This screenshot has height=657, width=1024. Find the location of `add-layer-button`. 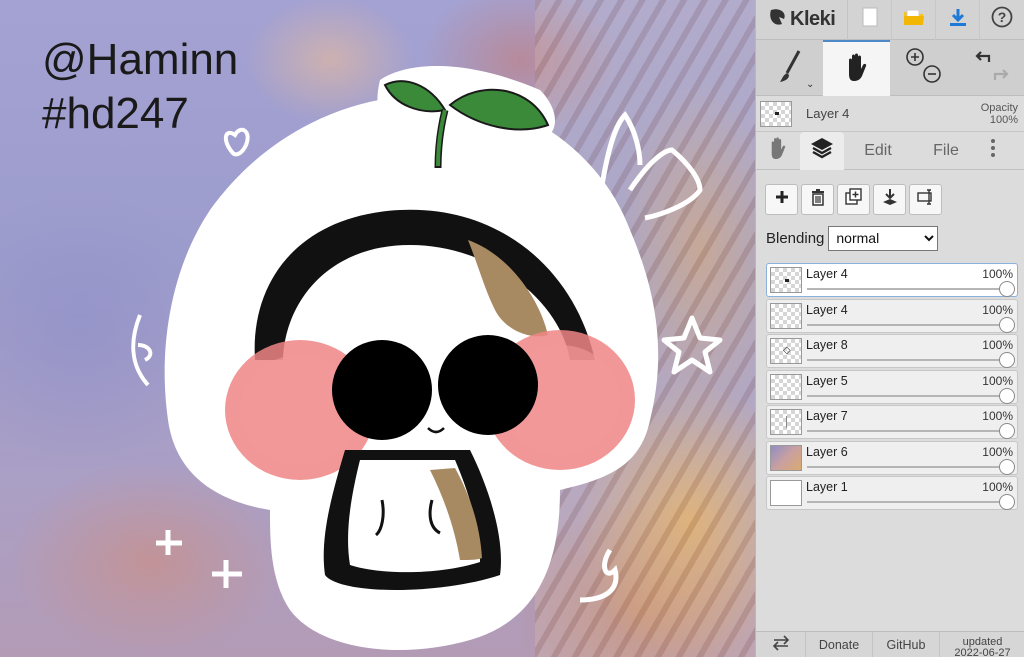

add-layer-button is located at coordinates (781, 199).